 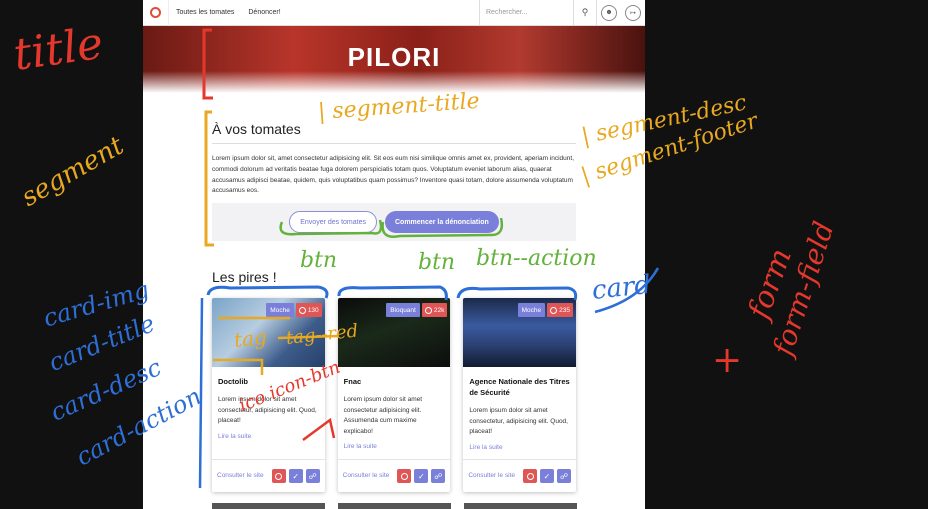 I want to click on tomato-count-tag: 130, so click(x=308, y=310).